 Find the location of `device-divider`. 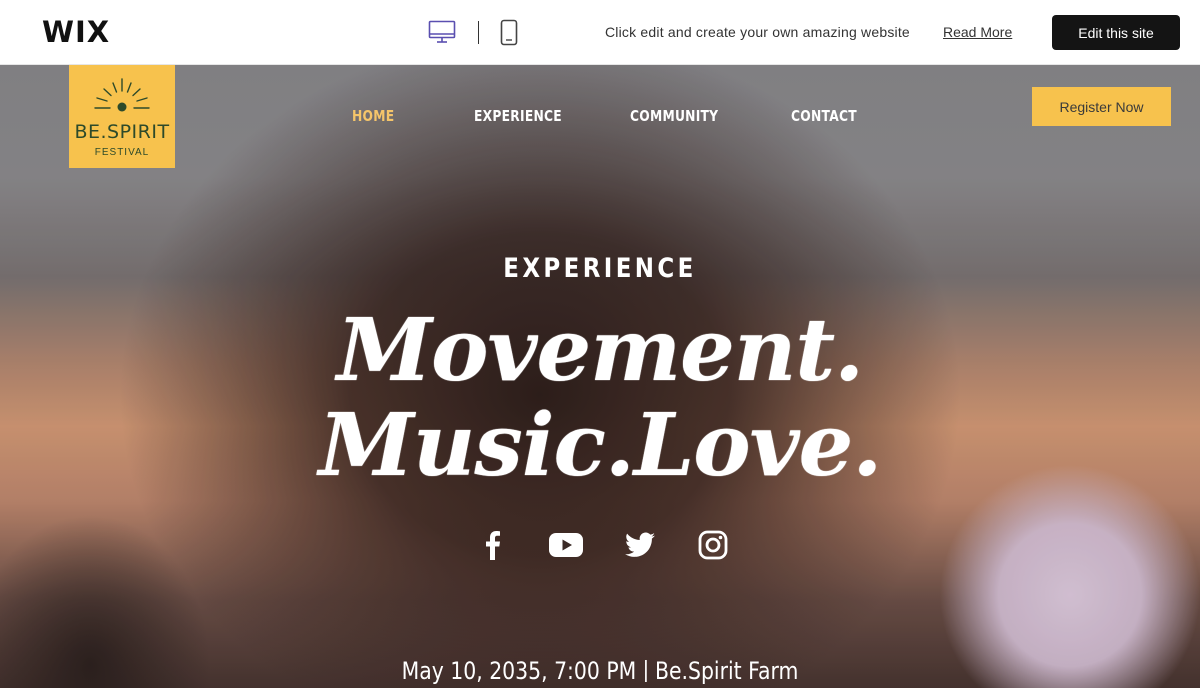

device-divider is located at coordinates (478, 32).